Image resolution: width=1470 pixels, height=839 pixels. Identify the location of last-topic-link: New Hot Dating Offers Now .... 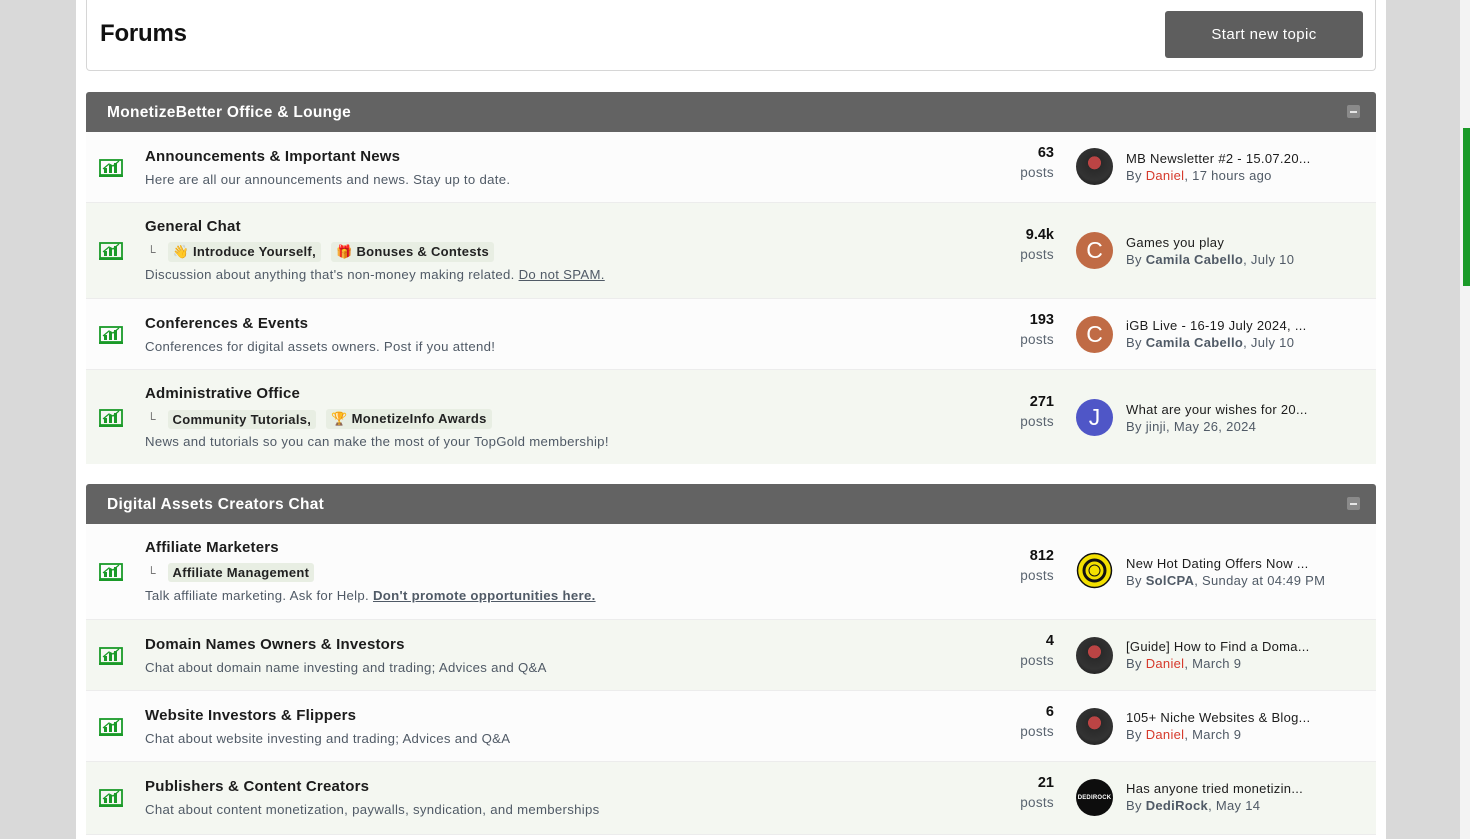
(1217, 563).